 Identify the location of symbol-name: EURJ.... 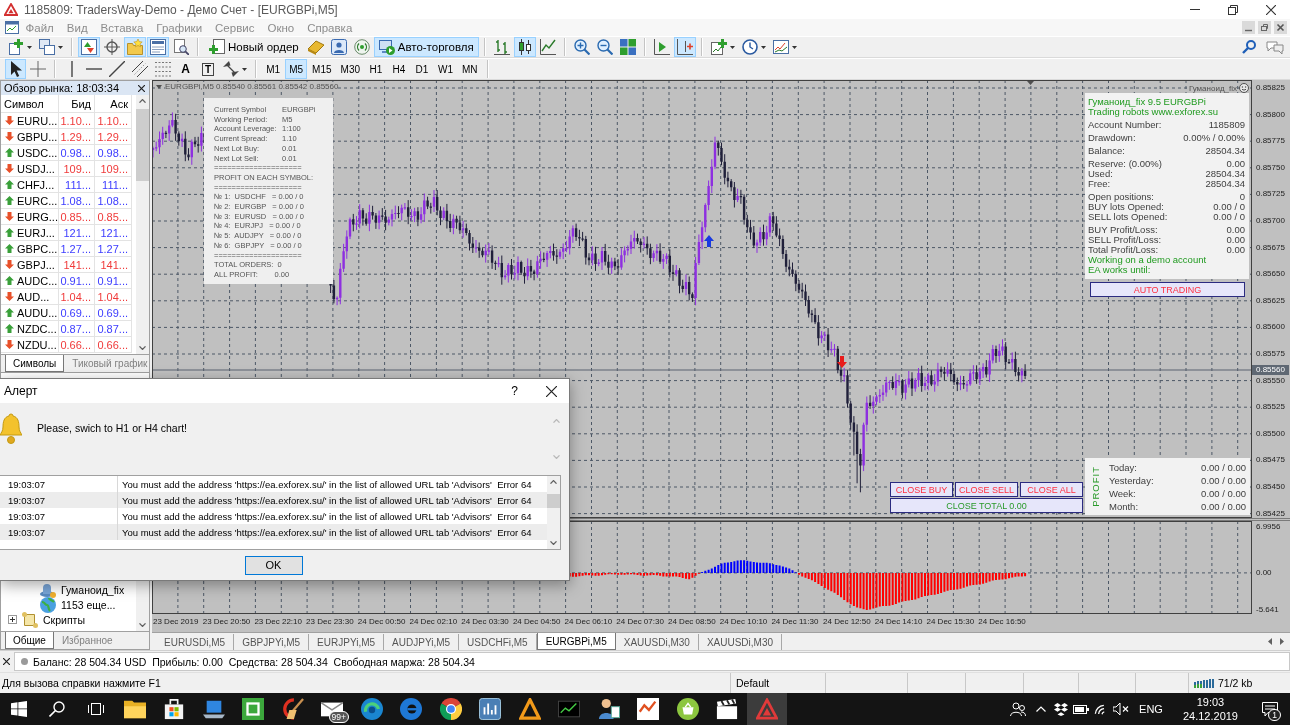
(36, 232).